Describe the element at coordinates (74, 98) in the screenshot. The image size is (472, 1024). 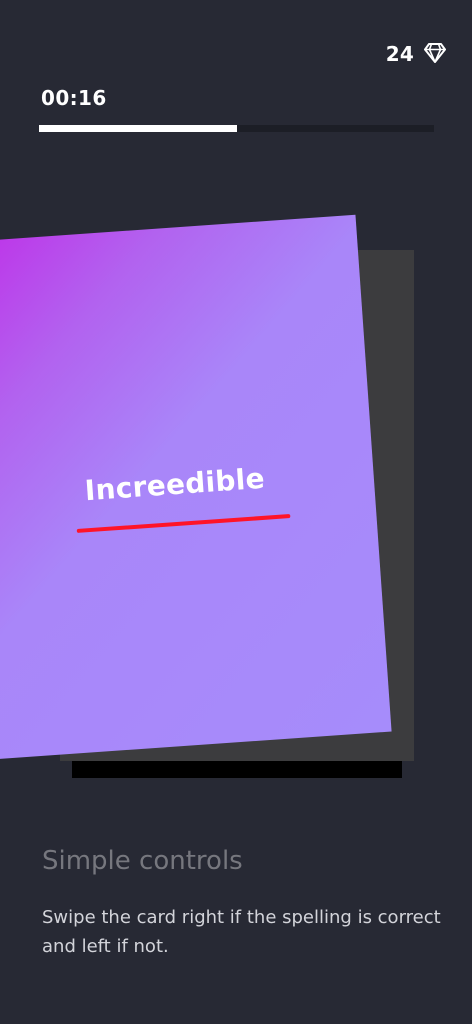
I see `timer: 00:16` at that location.